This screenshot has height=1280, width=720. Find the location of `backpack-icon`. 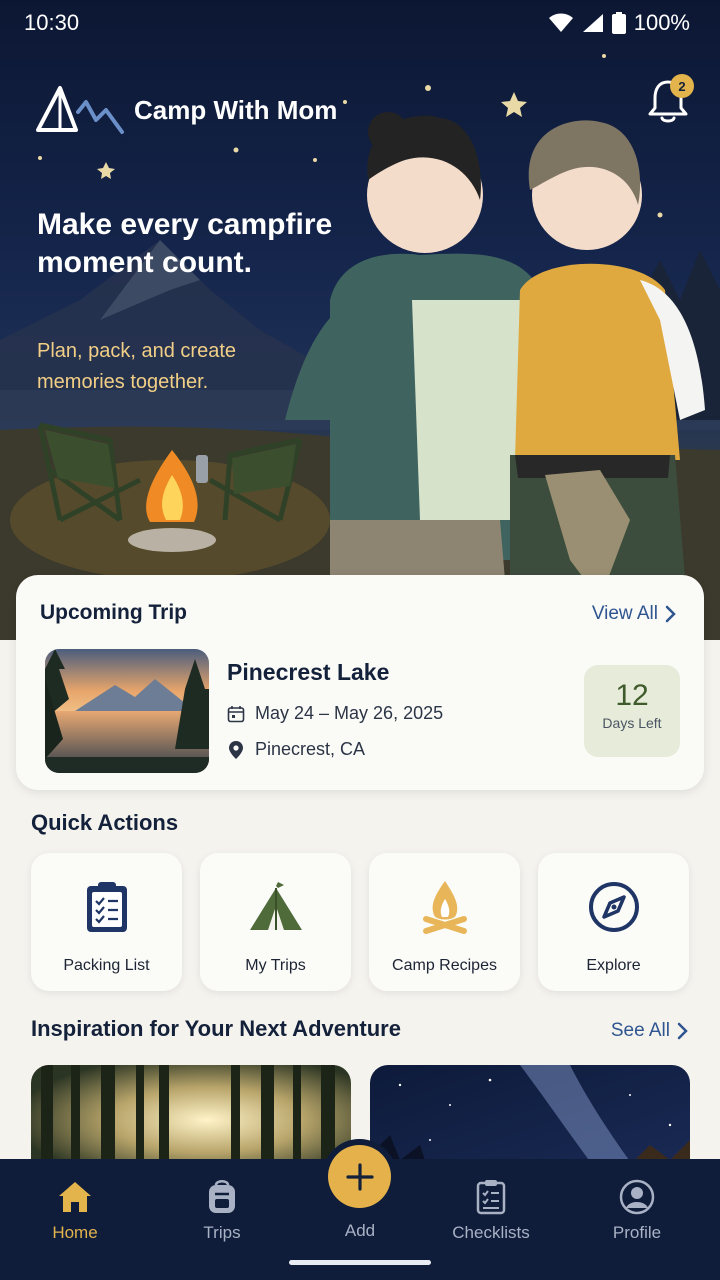

backpack-icon is located at coordinates (222, 1196).